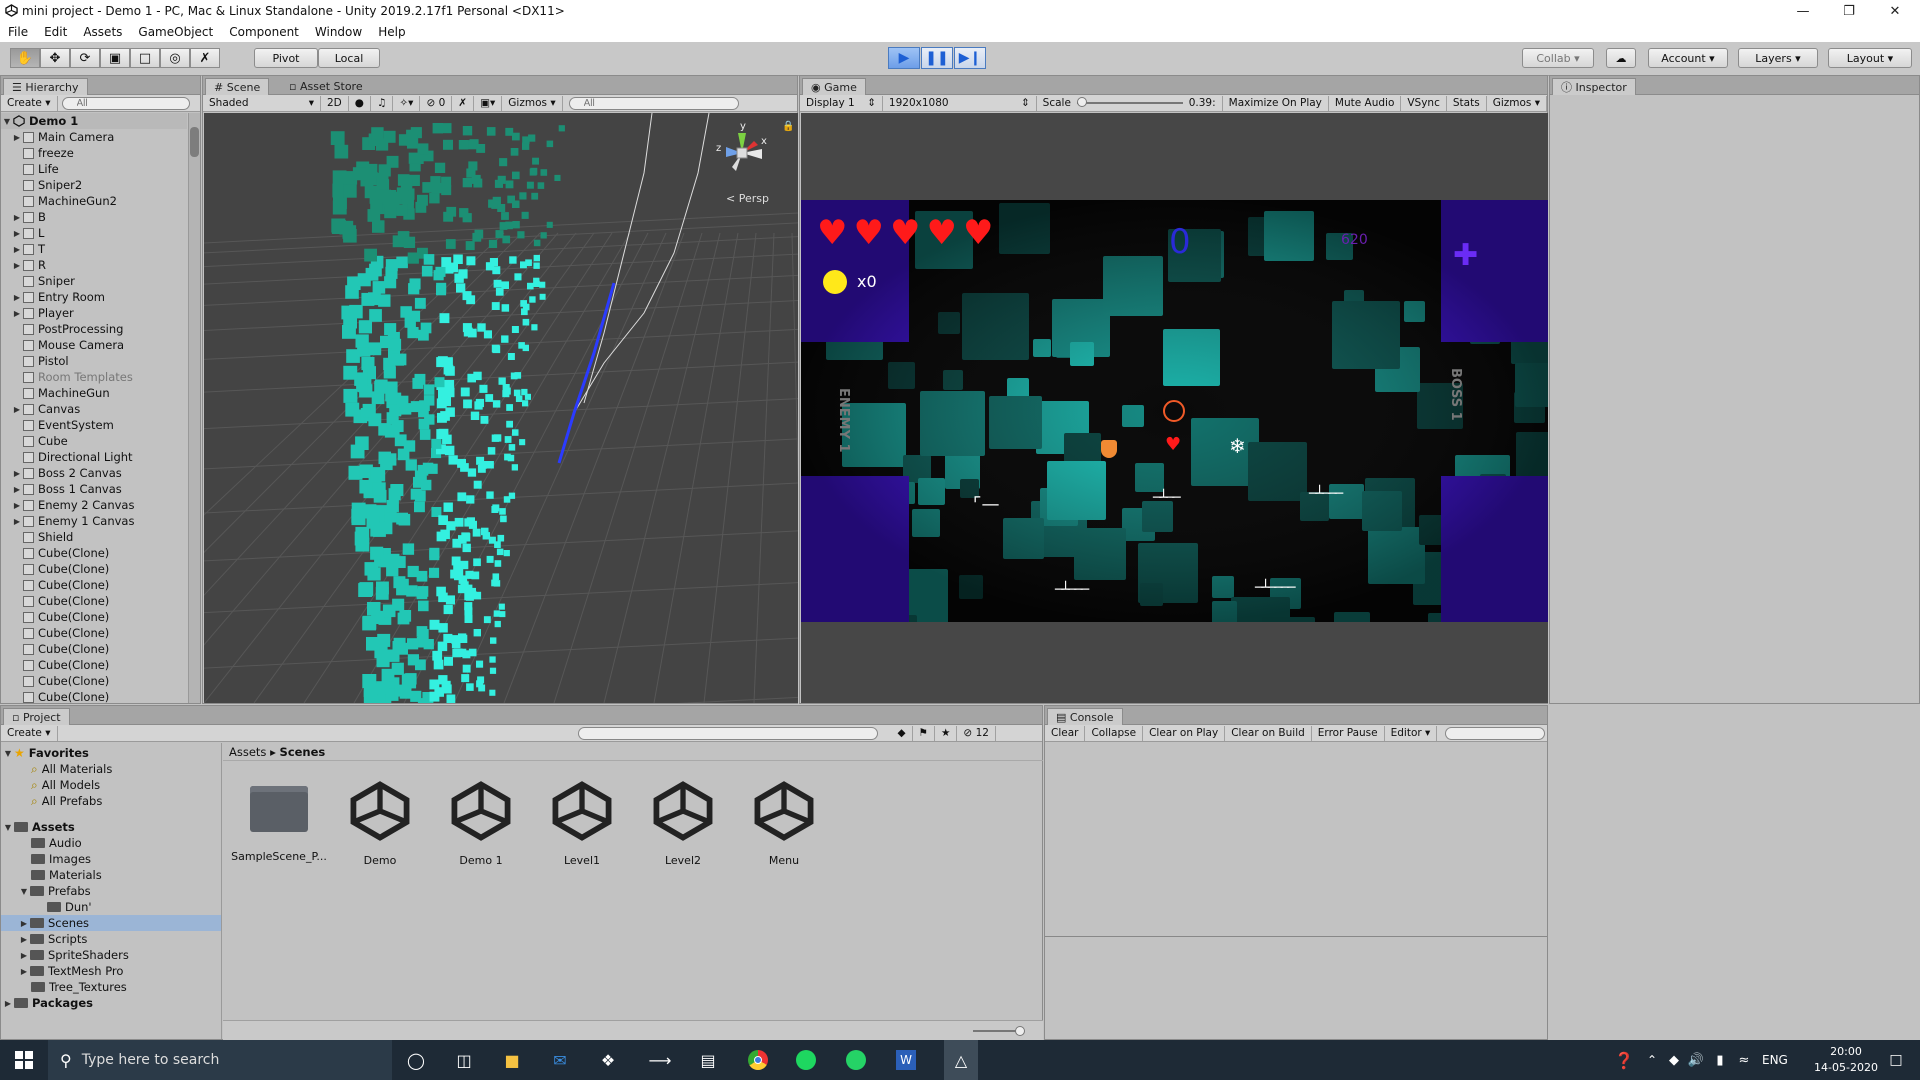 The width and height of the screenshot is (1920, 1080). I want to click on layers-dropdown: Layers ▾, so click(1778, 58).